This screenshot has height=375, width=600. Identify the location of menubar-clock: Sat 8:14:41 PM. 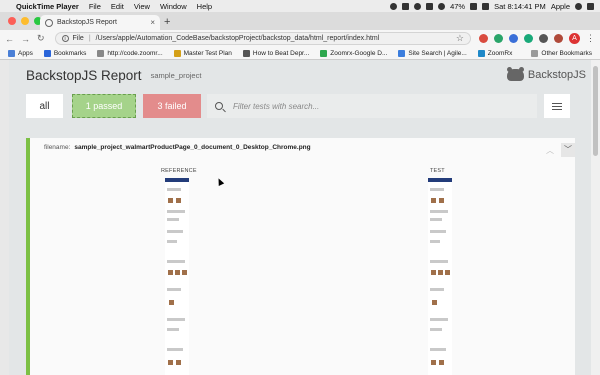
(520, 6).